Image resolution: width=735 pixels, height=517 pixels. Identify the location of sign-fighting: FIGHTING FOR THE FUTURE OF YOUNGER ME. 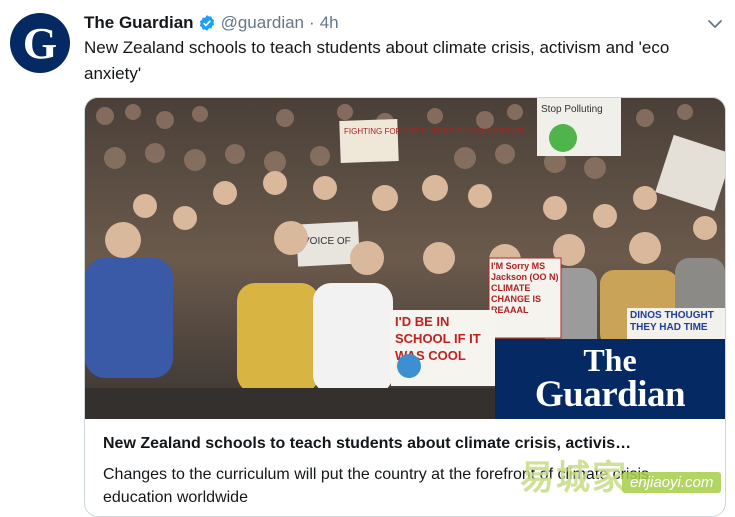
(434, 131).